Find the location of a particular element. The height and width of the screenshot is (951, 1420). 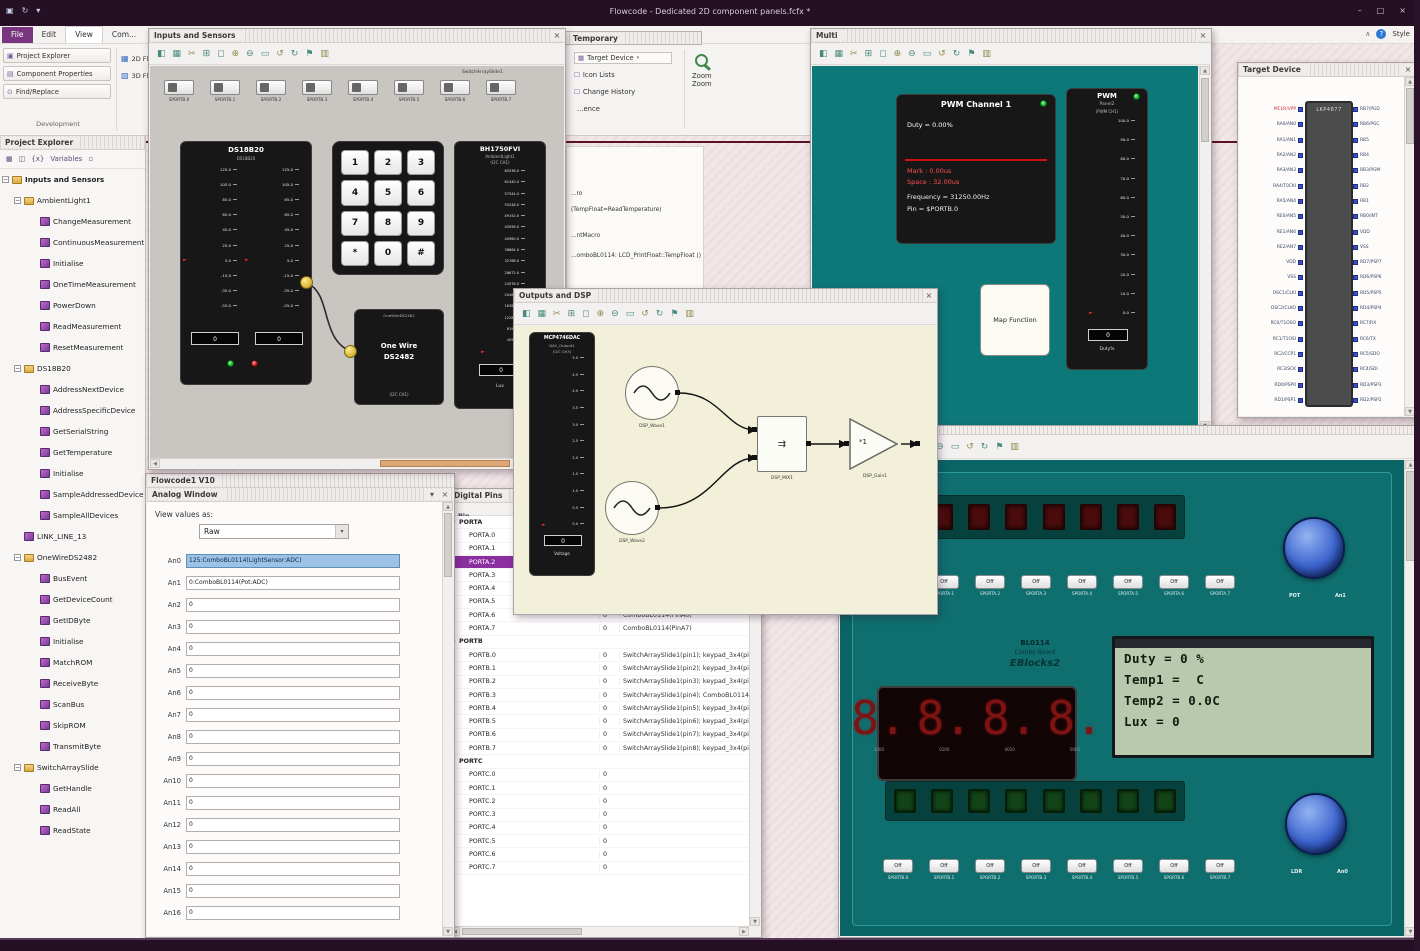

scroll-down: ▼ is located at coordinates (448, 931).